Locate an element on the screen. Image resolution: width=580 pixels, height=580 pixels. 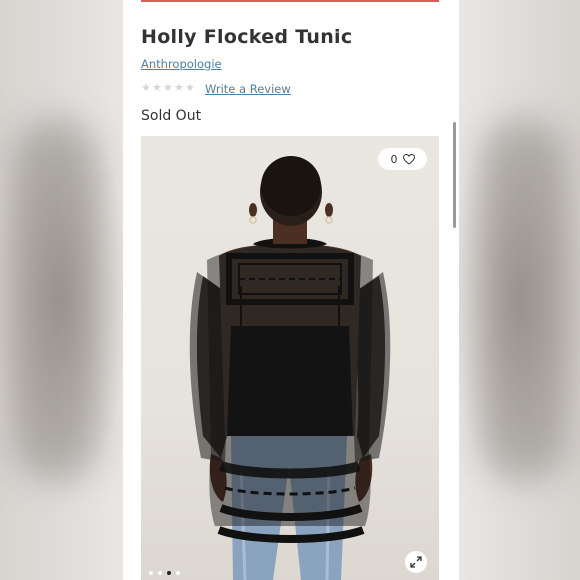
rating-stars: ★ ★ ★ ★ ★ is located at coordinates (168, 87).